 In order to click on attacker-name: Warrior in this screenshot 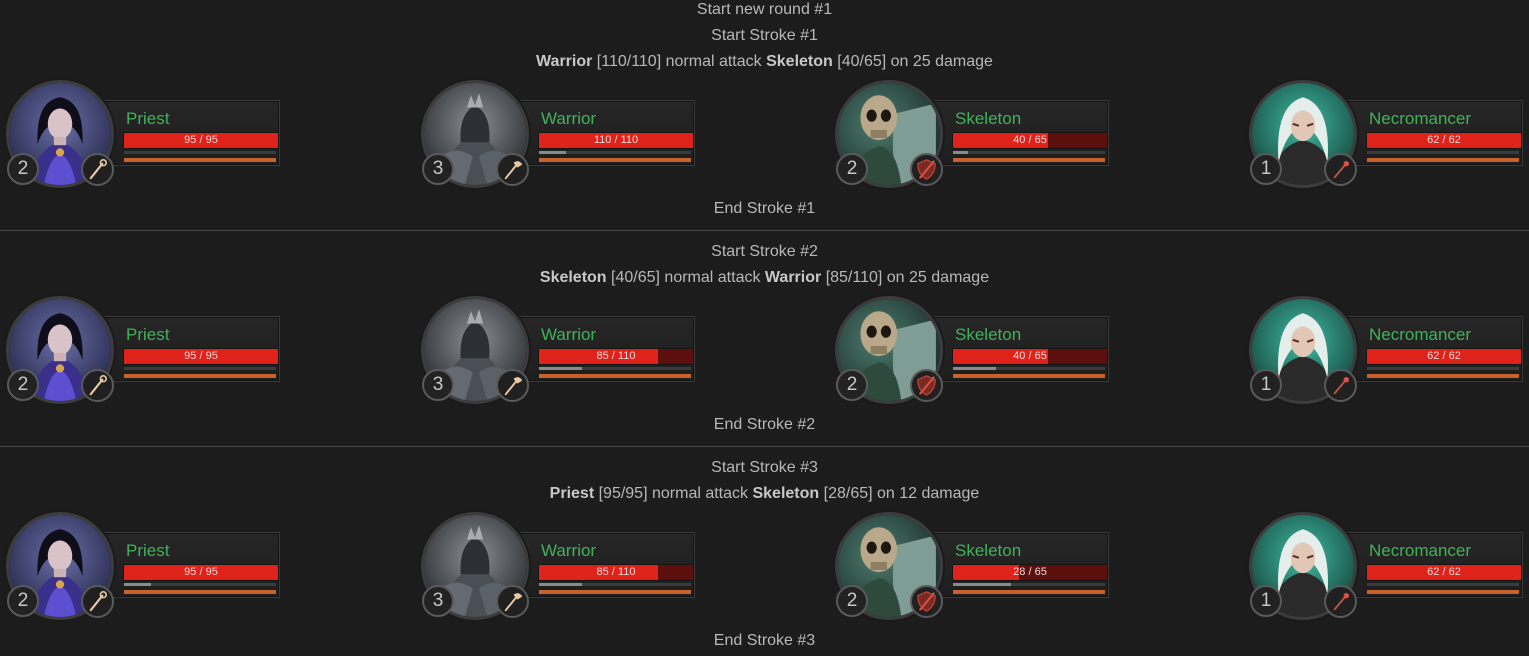, I will do `click(564, 61)`.